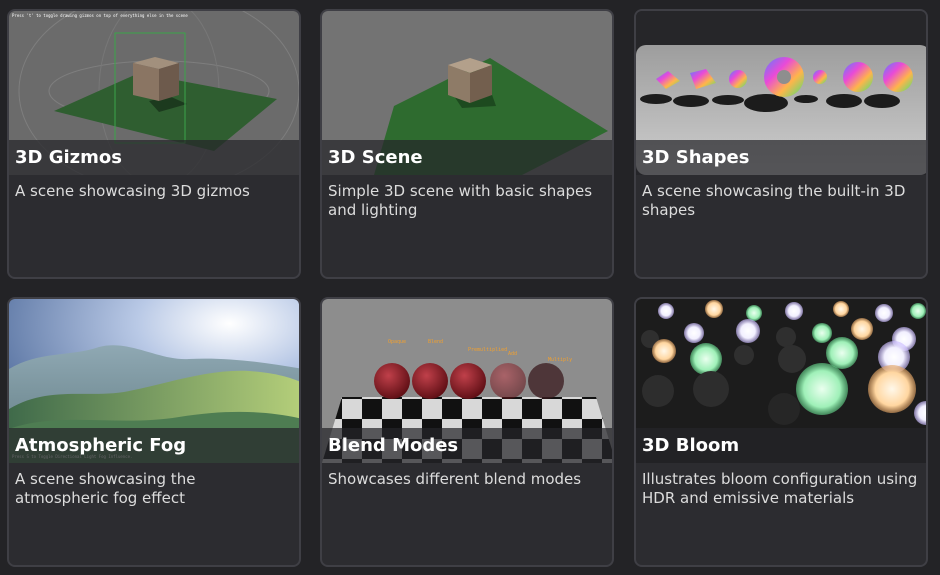 This screenshot has width=940, height=575. What do you see at coordinates (467, 445) in the screenshot?
I see `card-title: Blend Modes` at bounding box center [467, 445].